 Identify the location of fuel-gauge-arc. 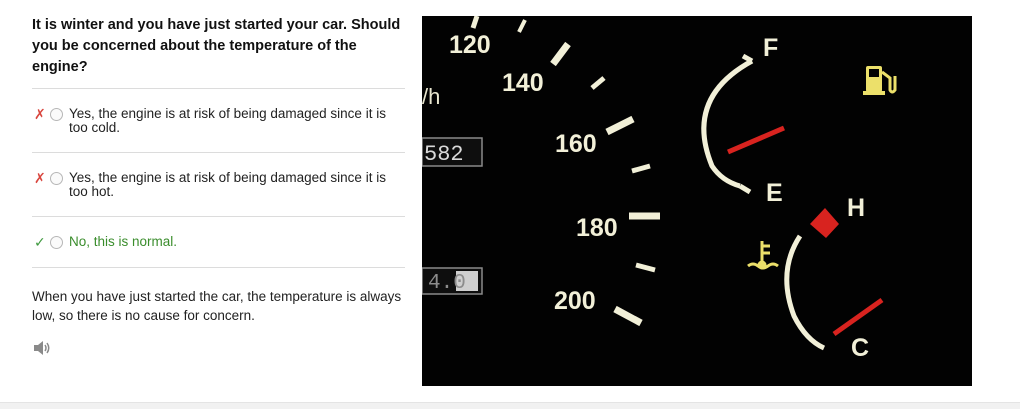
(727, 123).